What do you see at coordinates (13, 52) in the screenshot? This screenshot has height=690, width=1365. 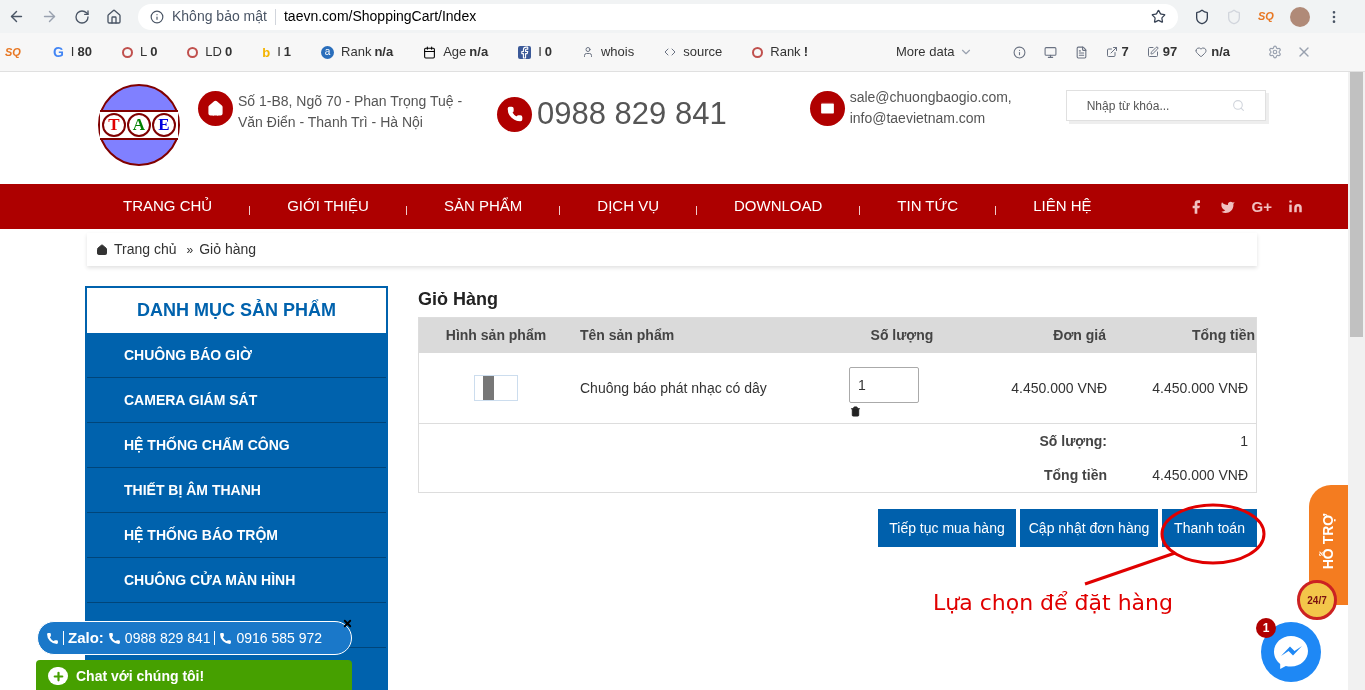 I see `seo-logo-icon: SQ` at bounding box center [13, 52].